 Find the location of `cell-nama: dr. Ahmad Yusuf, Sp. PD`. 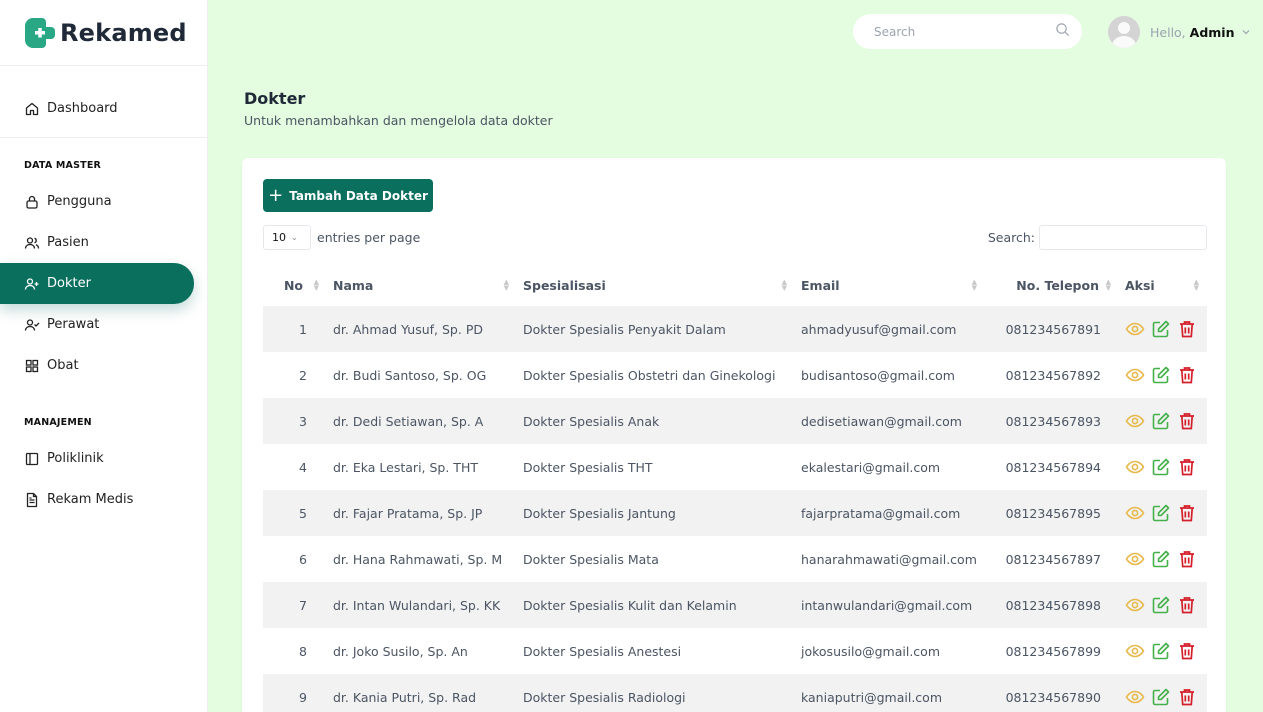

cell-nama: dr. Ahmad Yusuf, Sp. PD is located at coordinates (428, 329).